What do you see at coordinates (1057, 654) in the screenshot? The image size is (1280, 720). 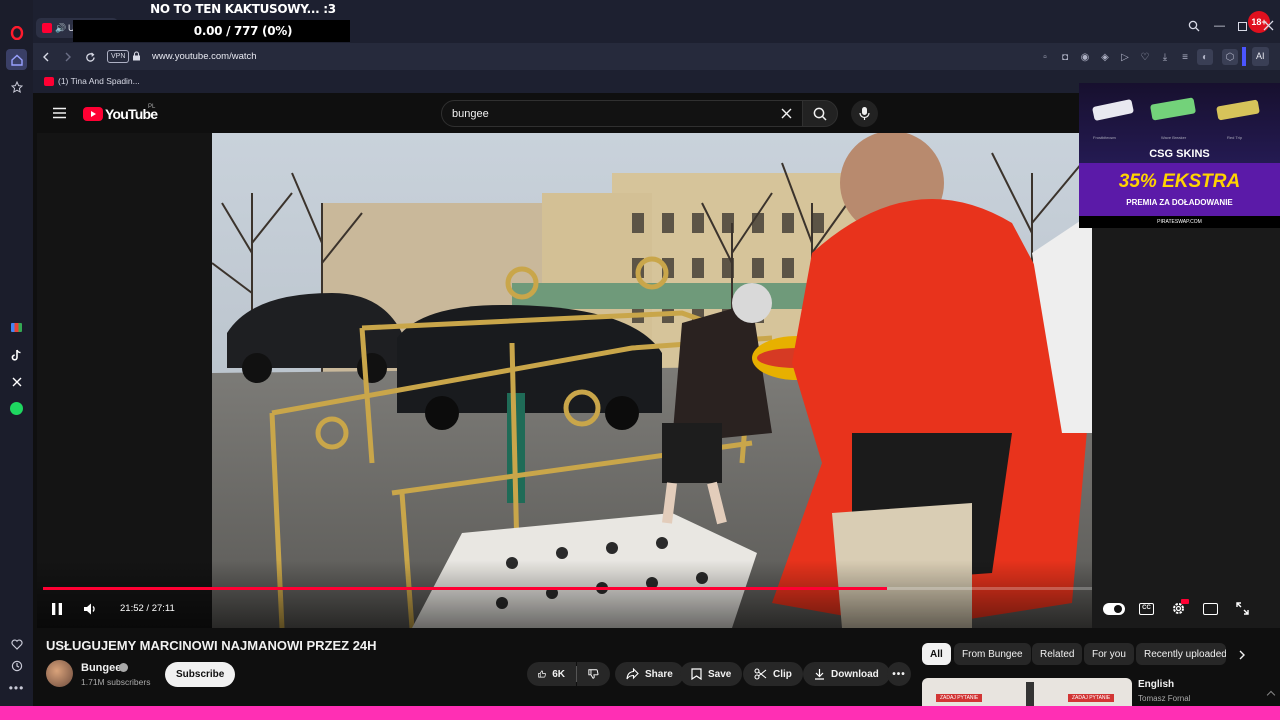 I see `chip-related: Related` at bounding box center [1057, 654].